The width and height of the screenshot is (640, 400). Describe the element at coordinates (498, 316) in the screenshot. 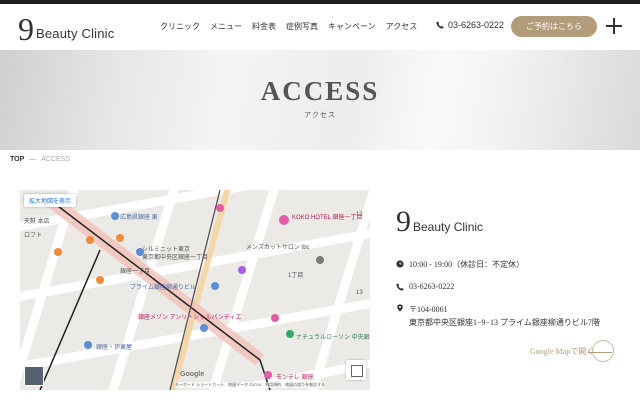

I see `clinic-address: 〒104-0061 東京都中央区銀座1−9−13 プライム銀座柳通りビル7階` at that location.